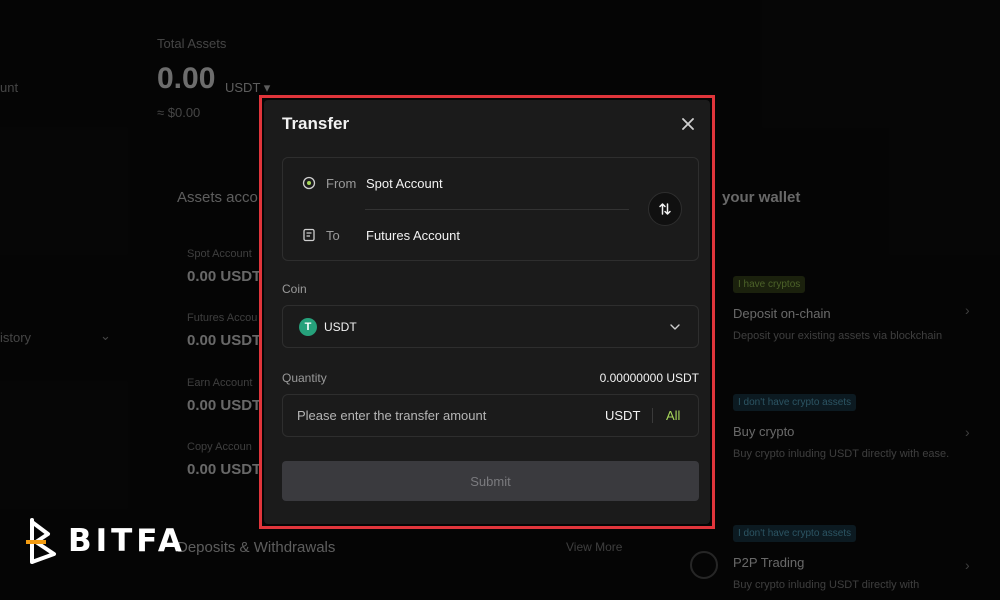 The image size is (1000, 600). I want to click on radio-origin-icon, so click(309, 183).